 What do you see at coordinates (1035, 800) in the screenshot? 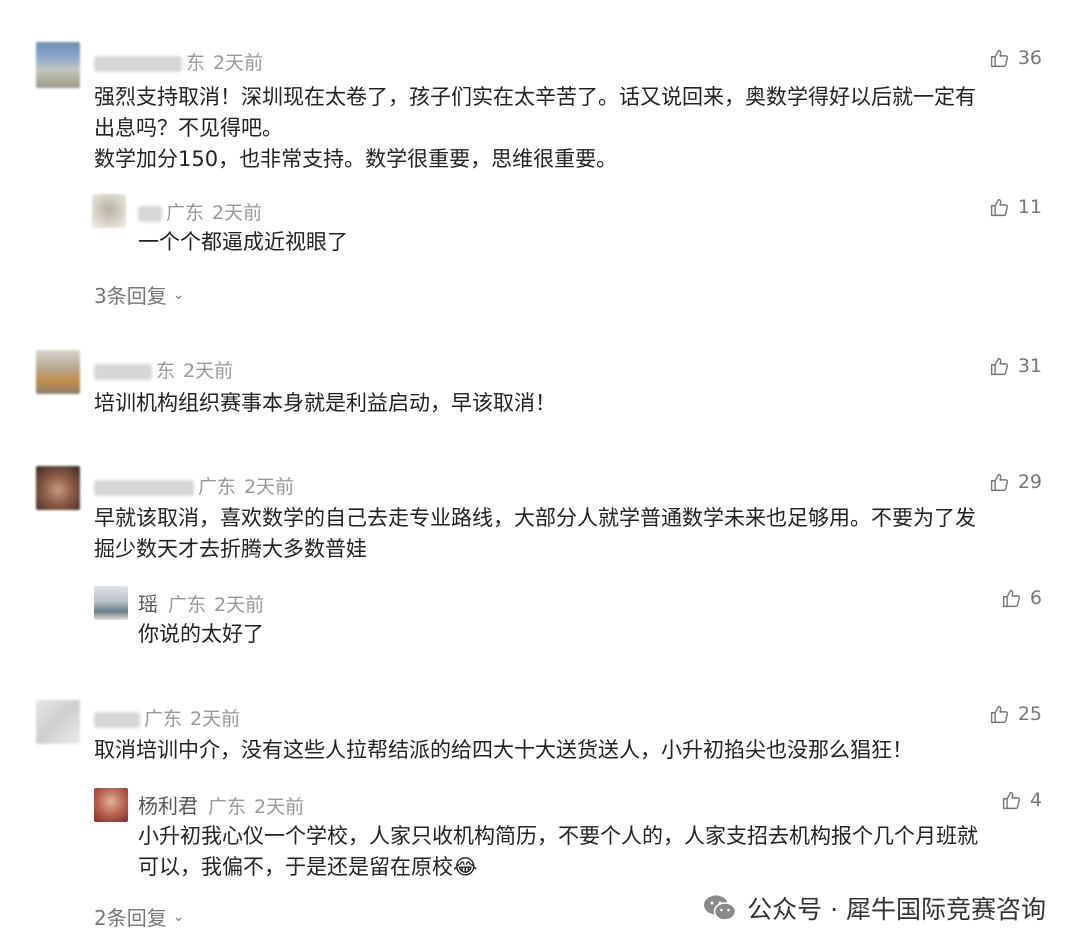
I see `like-count: 4` at bounding box center [1035, 800].